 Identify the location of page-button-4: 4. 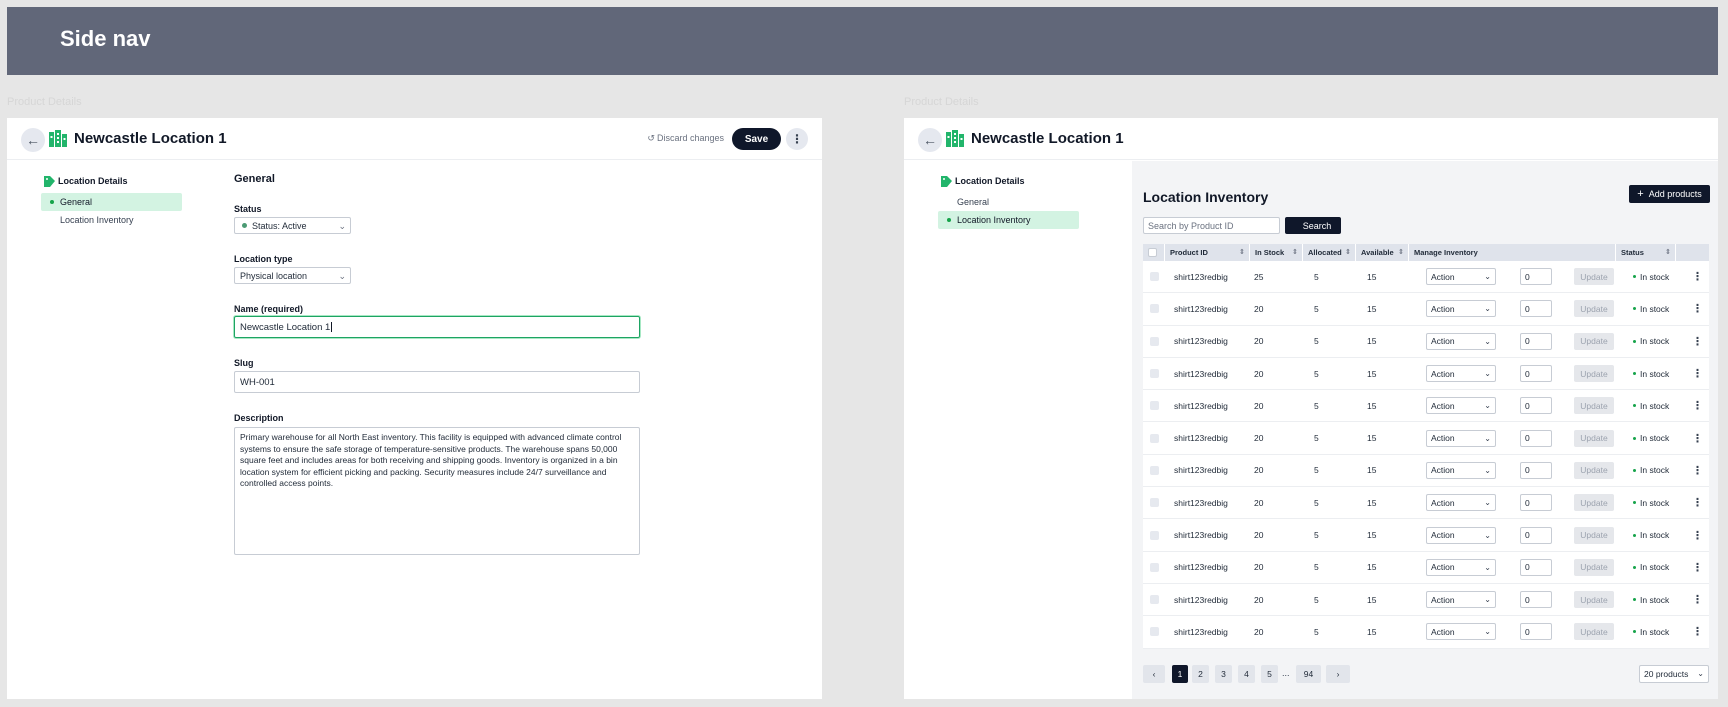
(1246, 674).